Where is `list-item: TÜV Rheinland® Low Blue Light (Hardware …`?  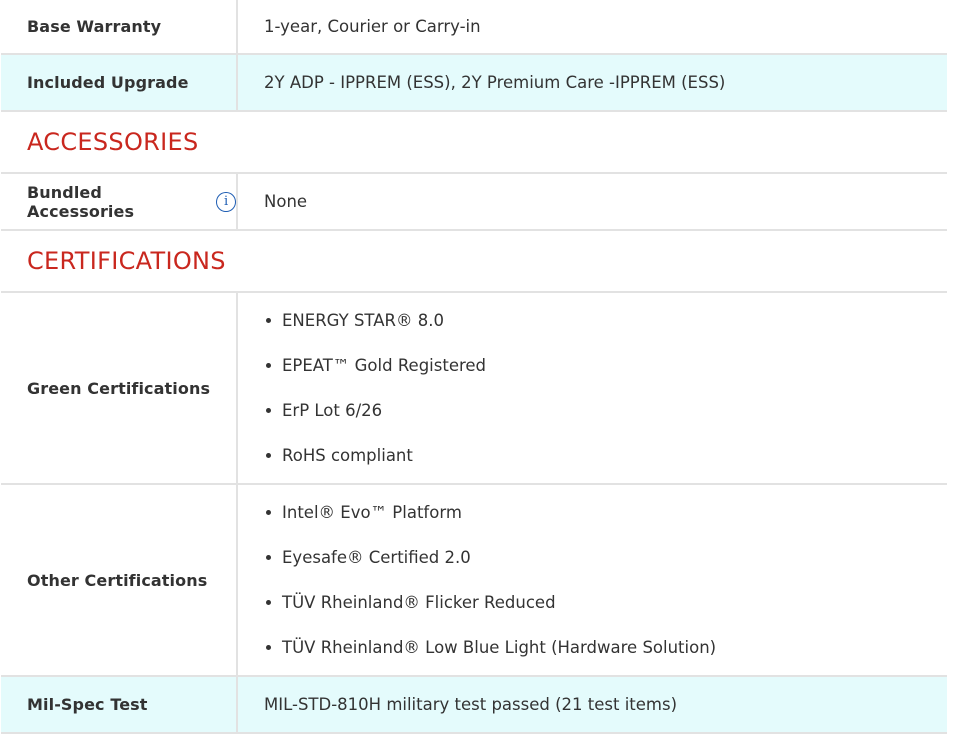
list-item: TÜV Rheinland® Low Blue Light (Hardware … is located at coordinates (490, 647).